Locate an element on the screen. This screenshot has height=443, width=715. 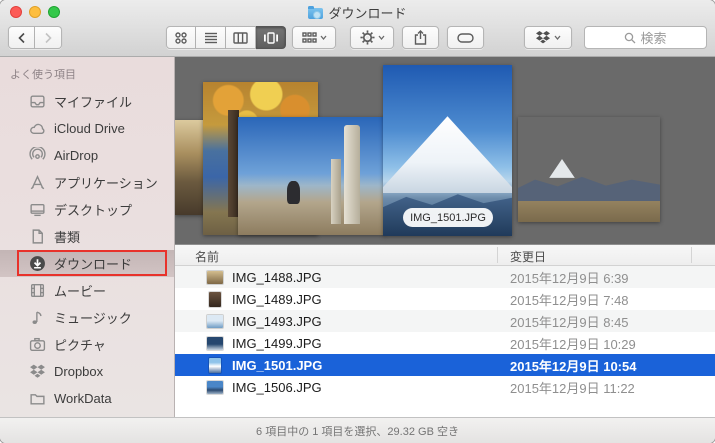
view-mode-control is located at coordinates (226, 37).